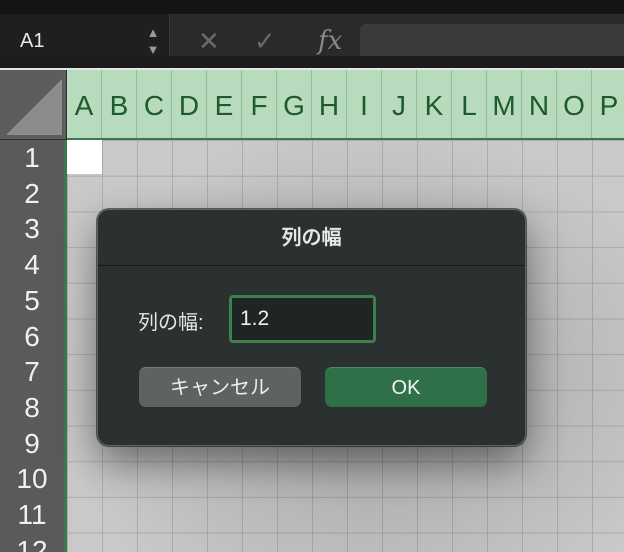 This screenshot has width=624, height=552. I want to click on fx-icon: fx, so click(330, 41).